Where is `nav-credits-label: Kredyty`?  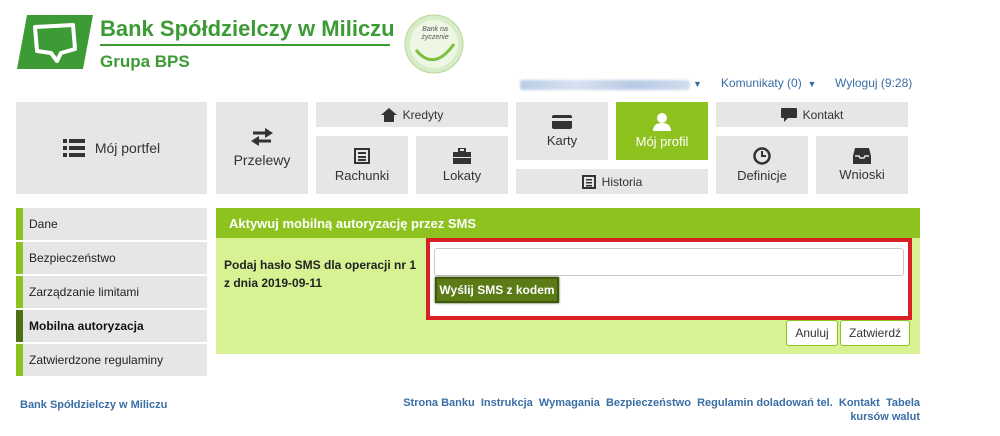
nav-credits-label: Kredyty is located at coordinates (423, 114).